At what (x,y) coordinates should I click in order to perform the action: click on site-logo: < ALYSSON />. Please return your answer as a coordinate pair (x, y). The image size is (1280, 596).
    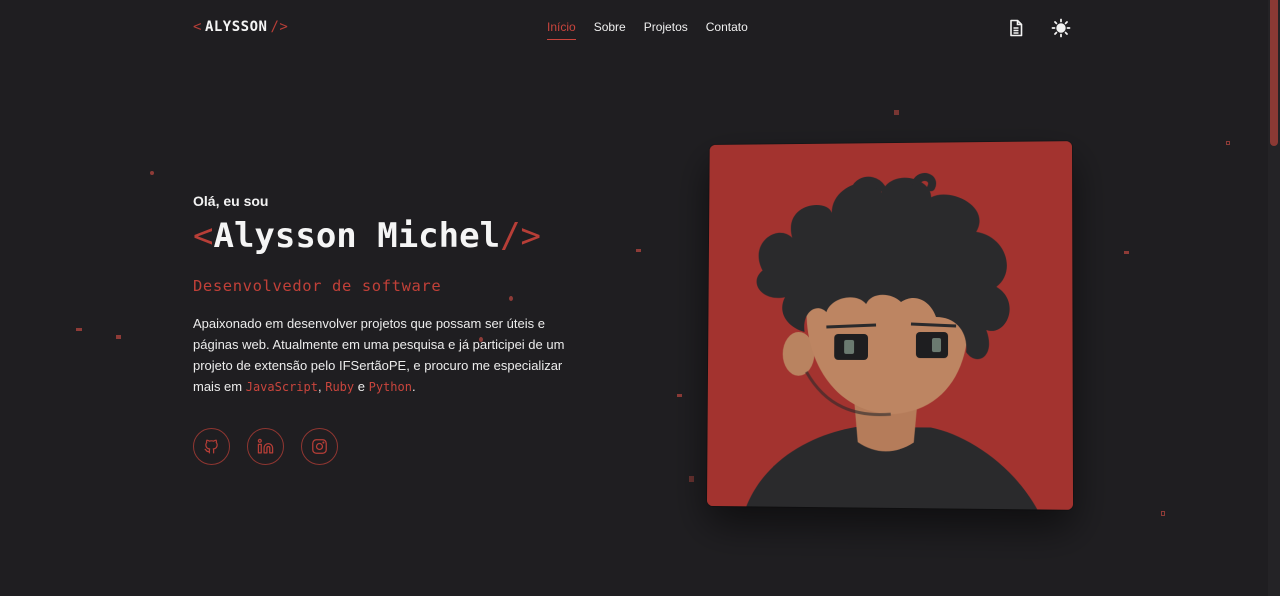
    Looking at the image, I should click on (240, 27).